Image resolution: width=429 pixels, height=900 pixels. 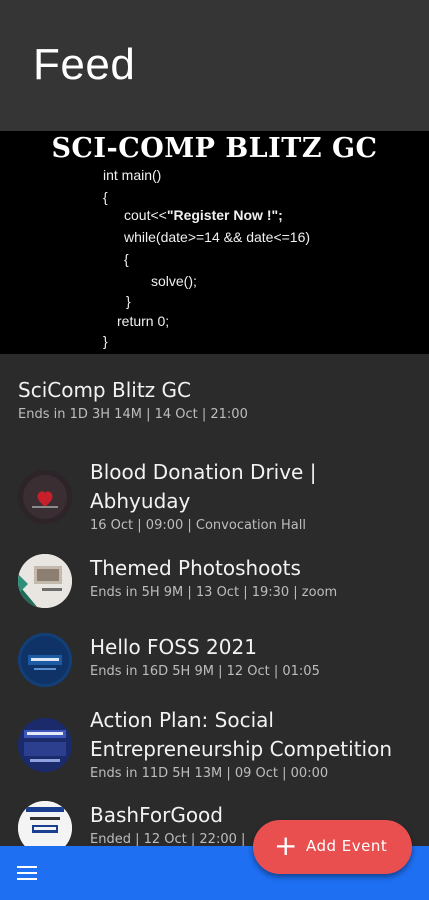 I want to click on blood-drop-icon, so click(x=45, y=497).